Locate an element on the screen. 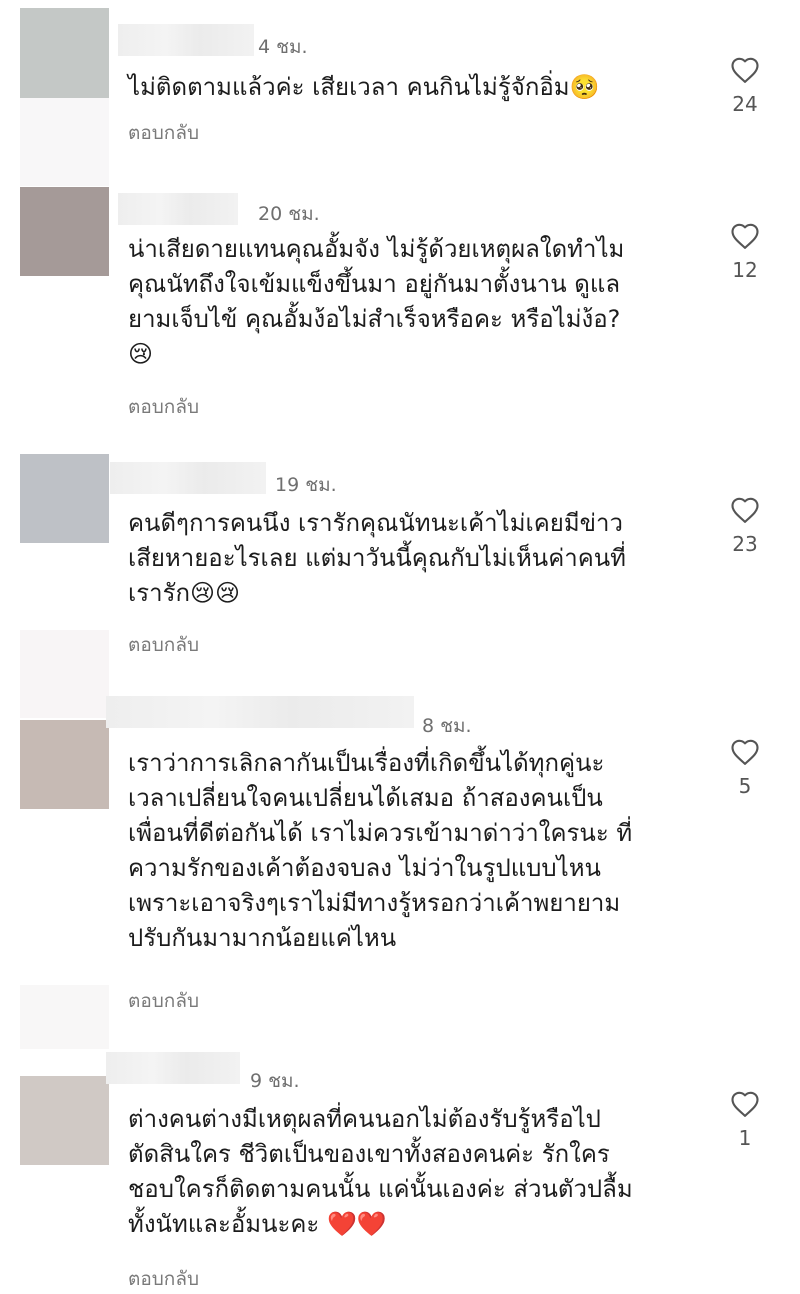 The height and width of the screenshot is (1294, 800). comment-time: 19 ชม. is located at coordinates (306, 485).